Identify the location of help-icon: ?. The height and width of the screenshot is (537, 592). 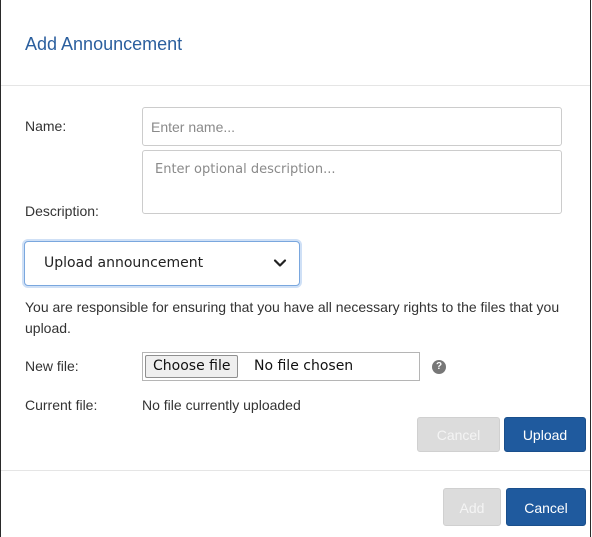
(439, 367).